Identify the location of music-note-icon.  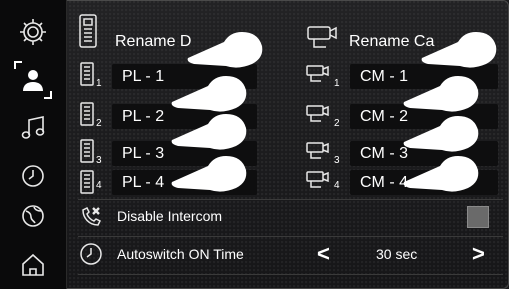
(33, 128).